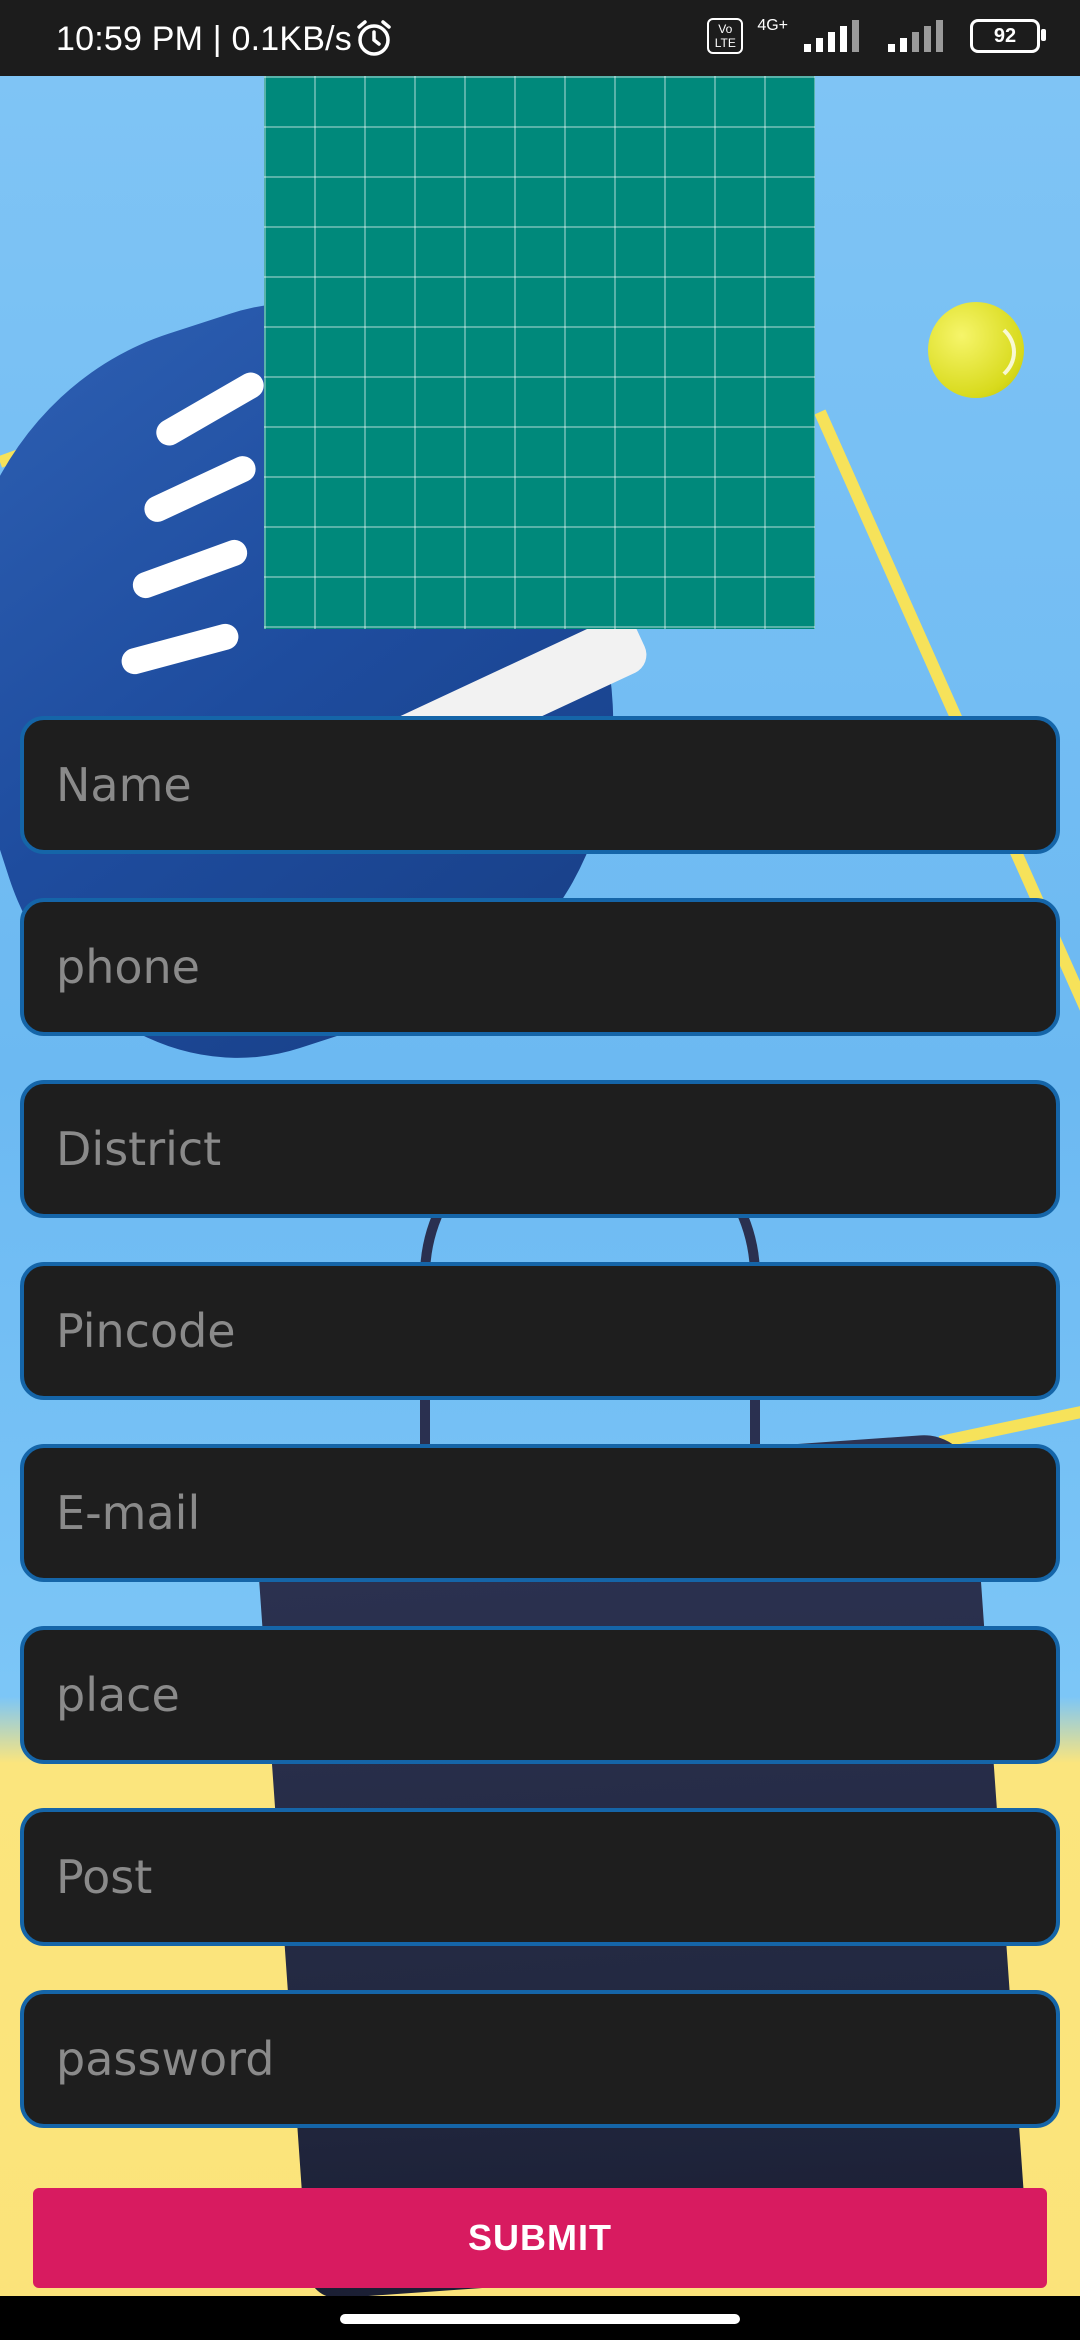 This screenshot has width=1080, height=2340. I want to click on status-time: 10:59 PM | 0.1KB/s, so click(204, 39).